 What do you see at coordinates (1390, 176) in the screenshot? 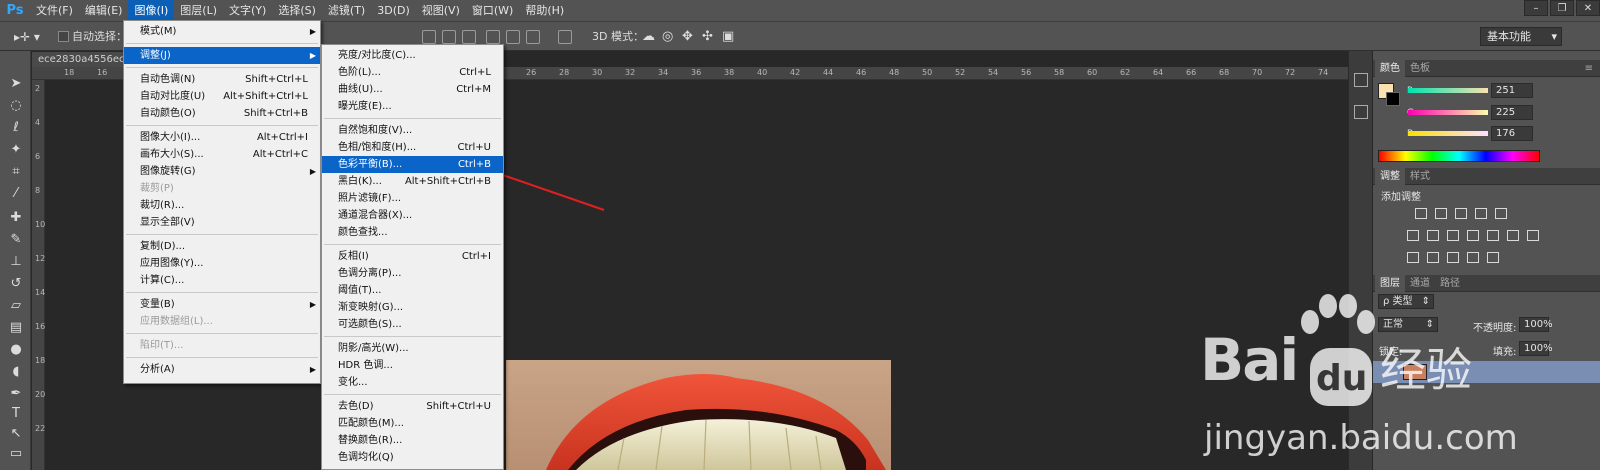
I see `tab-adjustments: 调整` at bounding box center [1390, 176].